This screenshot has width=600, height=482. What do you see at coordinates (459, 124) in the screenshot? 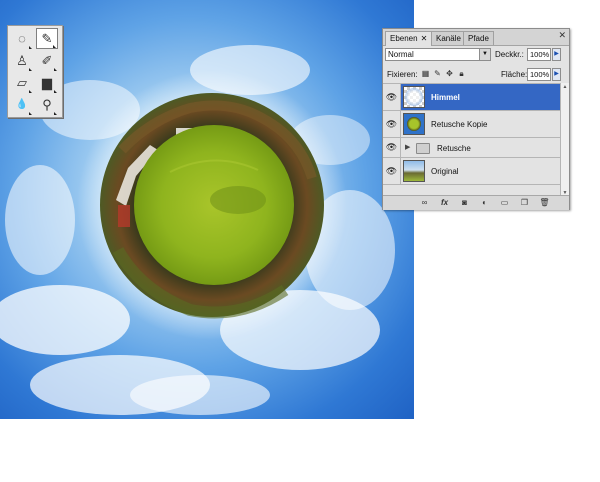
I see `layer-name: Retusche Kopie` at bounding box center [459, 124].